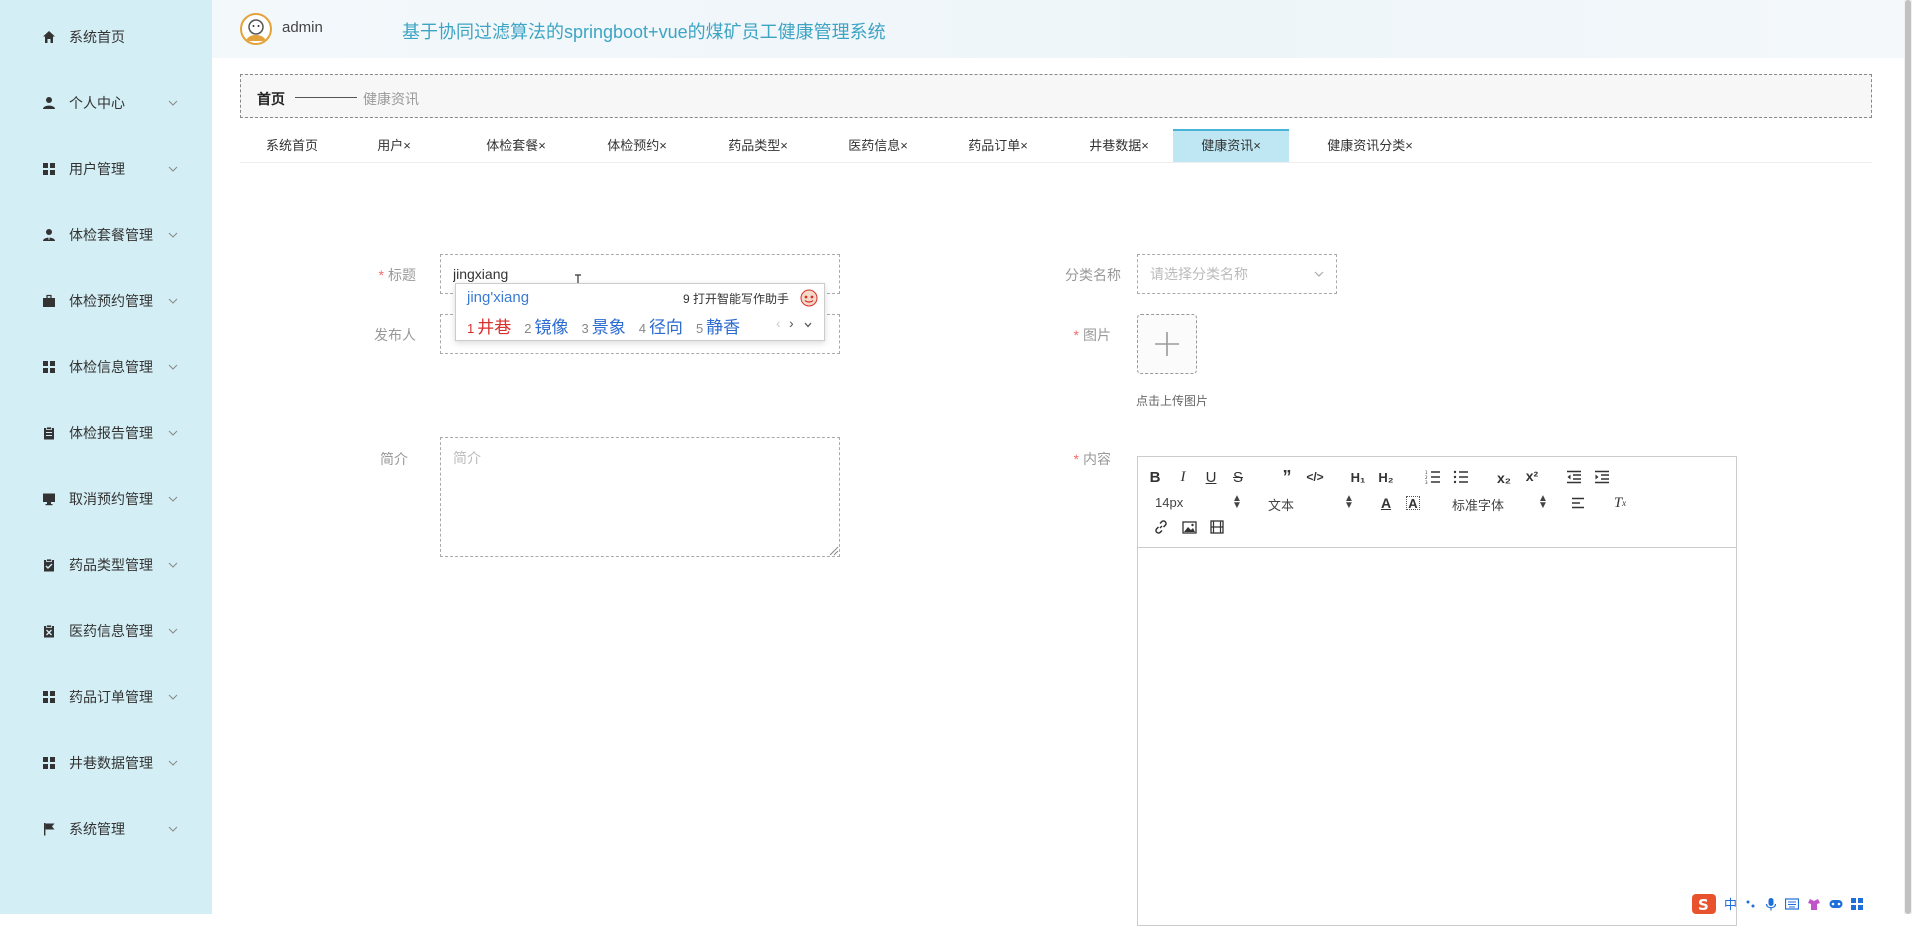  What do you see at coordinates (391, 99) in the screenshot?
I see `breadcrumb-current: 健康资讯` at bounding box center [391, 99].